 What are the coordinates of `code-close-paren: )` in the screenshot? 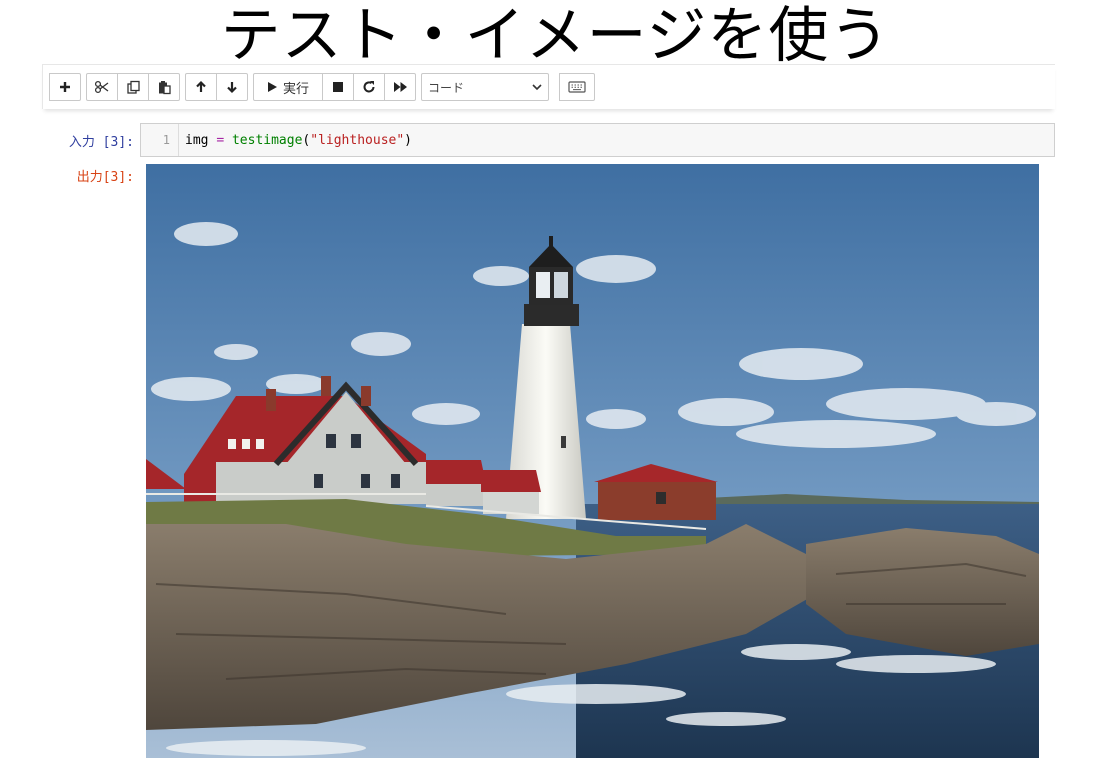 It's located at (408, 140).